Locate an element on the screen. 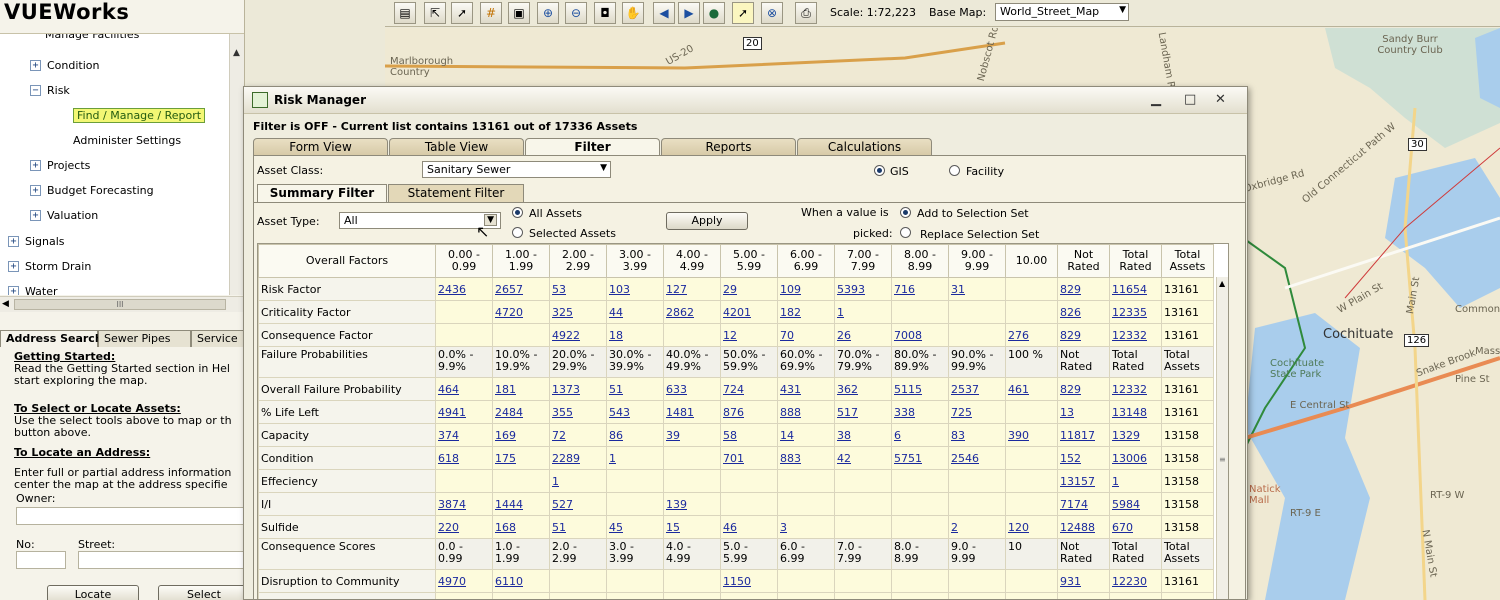 The width and height of the screenshot is (1500, 600). count-link: 325 is located at coordinates (562, 312).